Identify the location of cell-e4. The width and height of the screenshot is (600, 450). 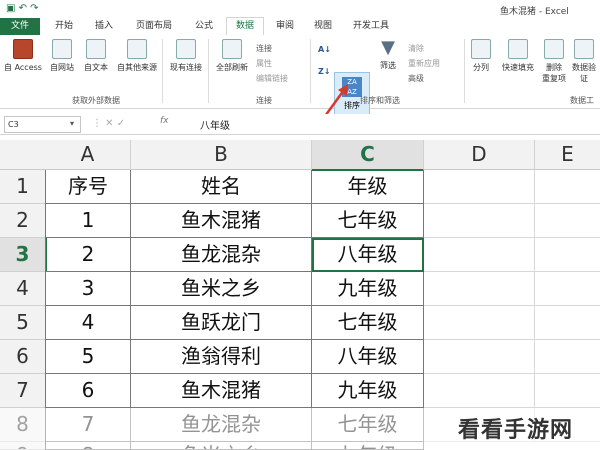
(567, 289).